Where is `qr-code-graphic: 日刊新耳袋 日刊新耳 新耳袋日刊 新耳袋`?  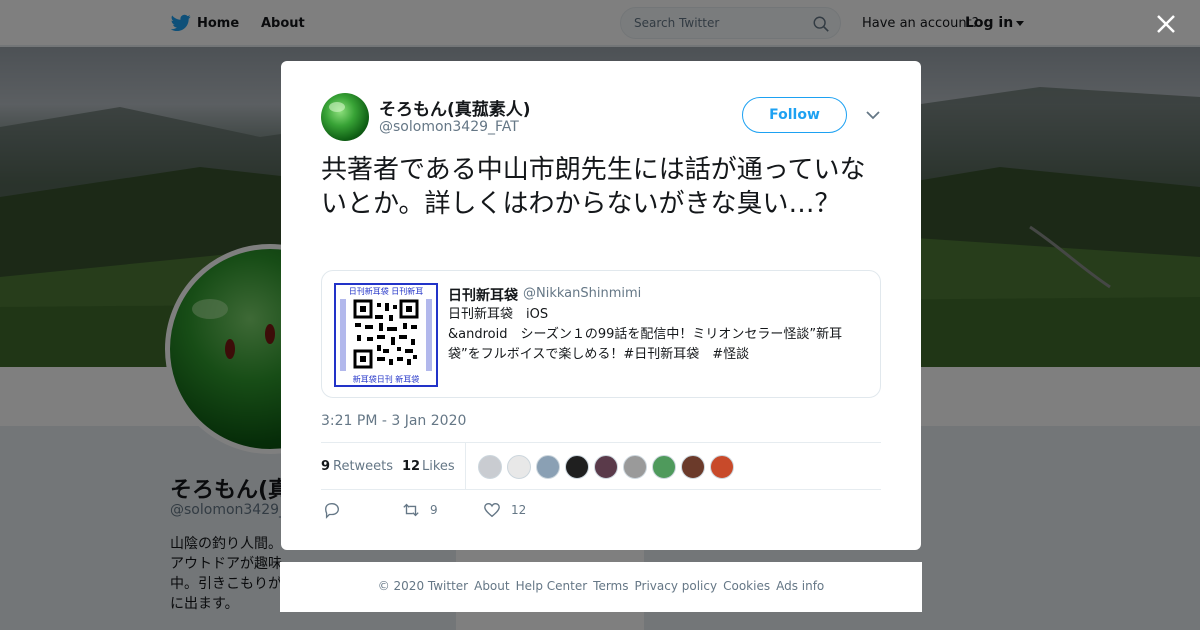 qr-code-graphic: 日刊新耳袋 日刊新耳 新耳袋日刊 新耳袋 is located at coordinates (386, 335).